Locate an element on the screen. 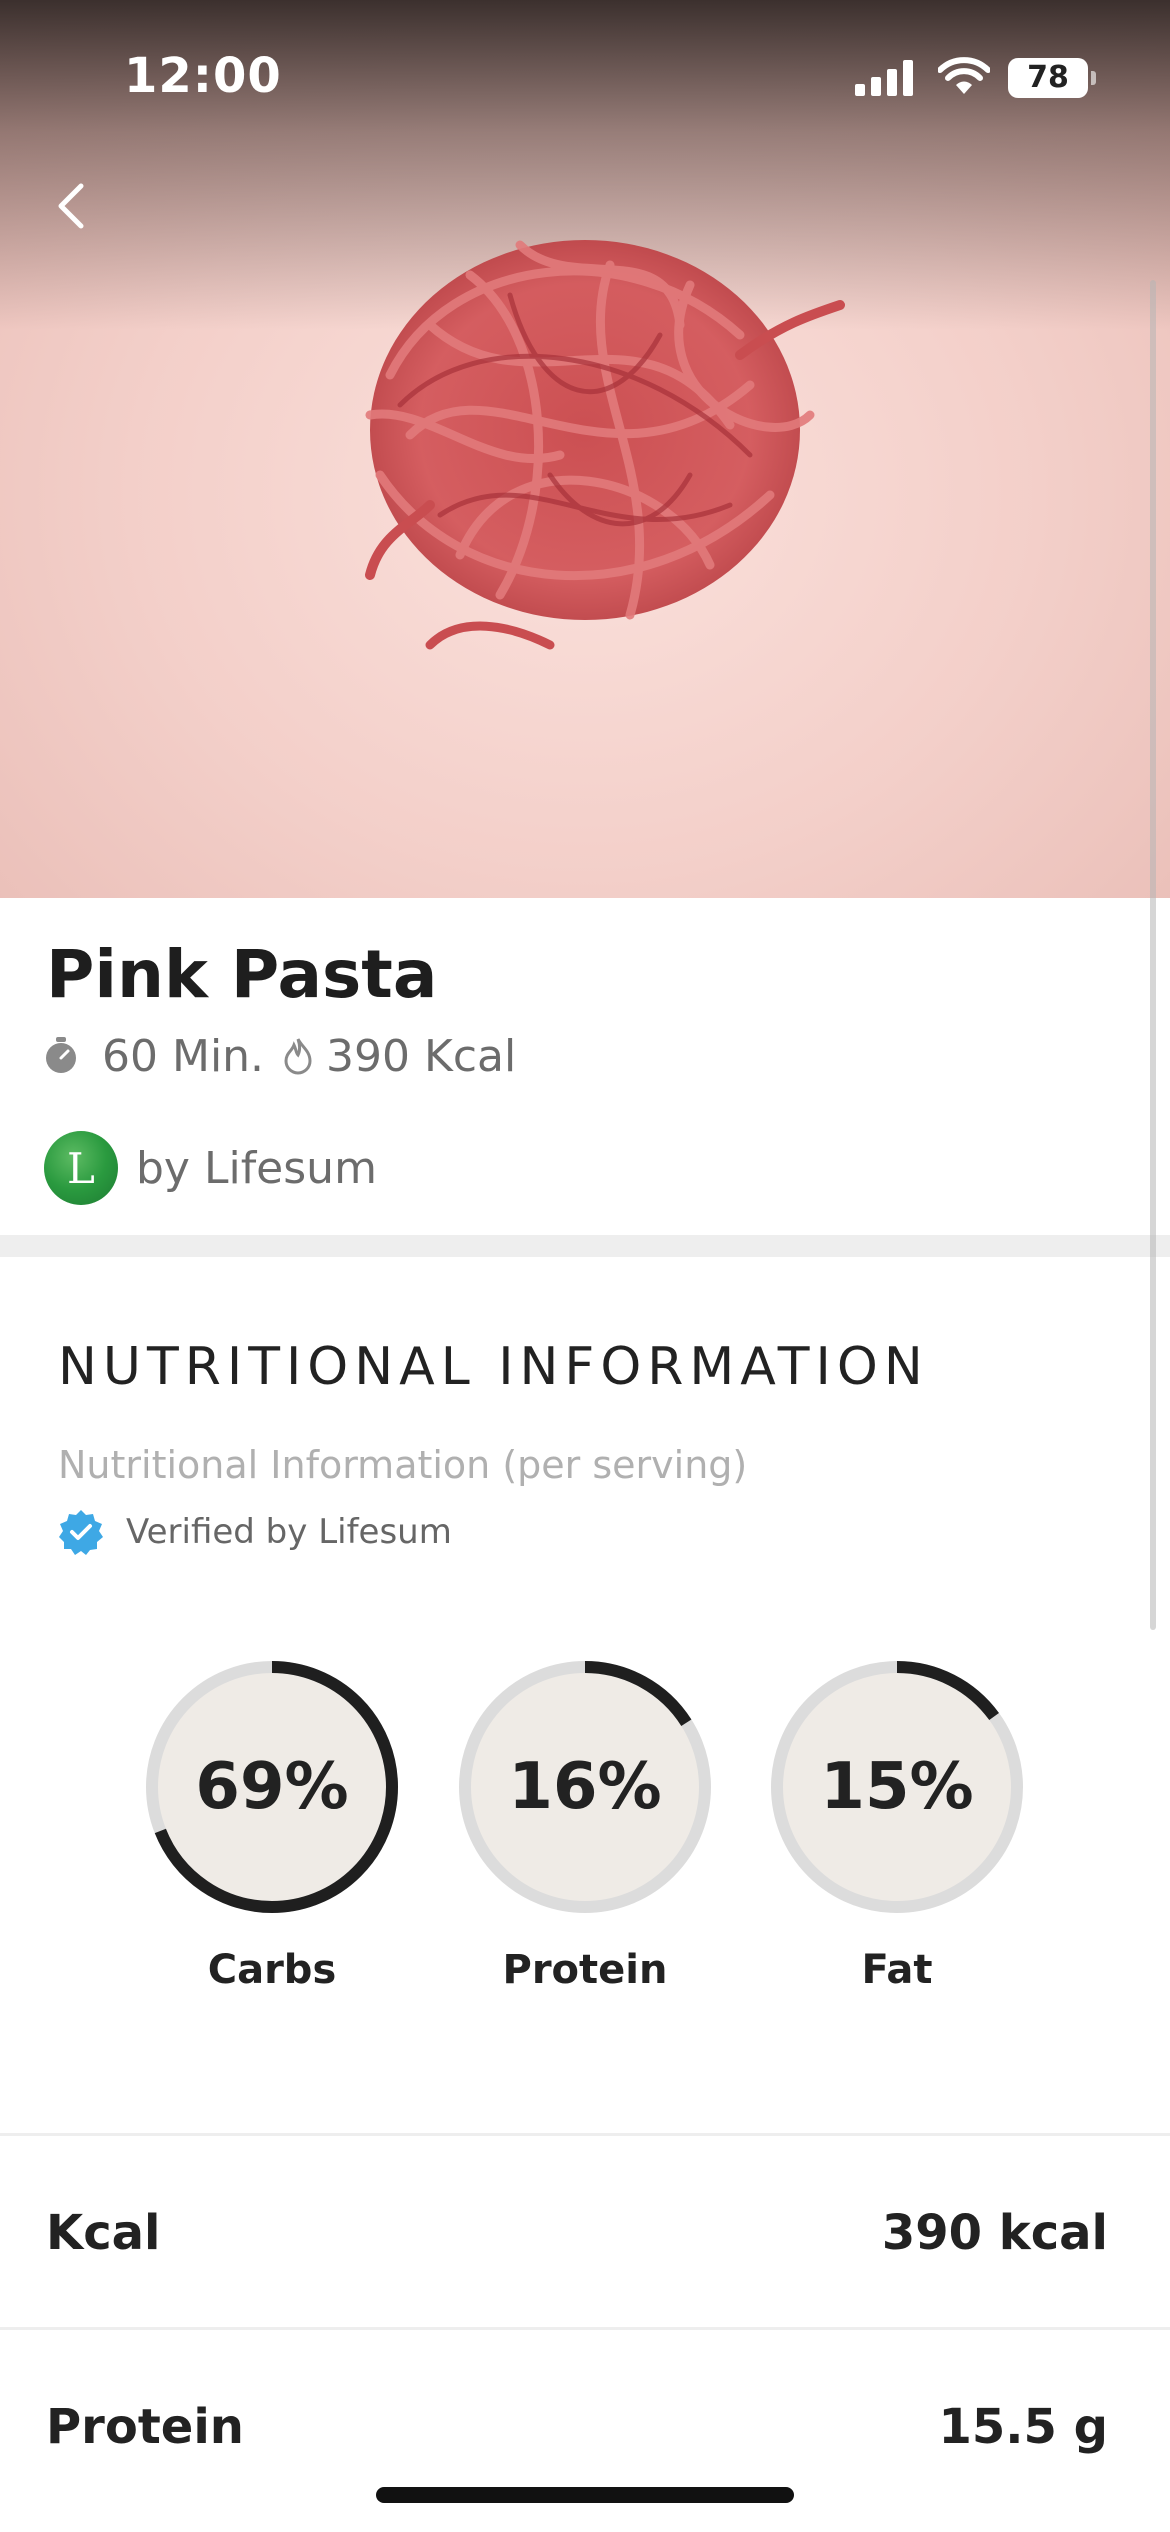 This screenshot has width=1170, height=2532. back-button is located at coordinates (70, 206).